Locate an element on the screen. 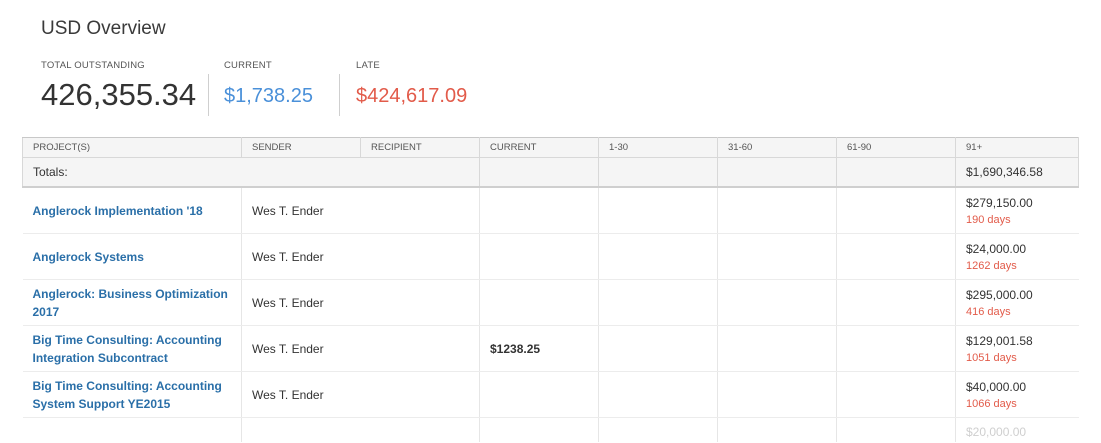 The image size is (1101, 443). project-cell: Anglerock Implementation '18 is located at coordinates (132, 210).